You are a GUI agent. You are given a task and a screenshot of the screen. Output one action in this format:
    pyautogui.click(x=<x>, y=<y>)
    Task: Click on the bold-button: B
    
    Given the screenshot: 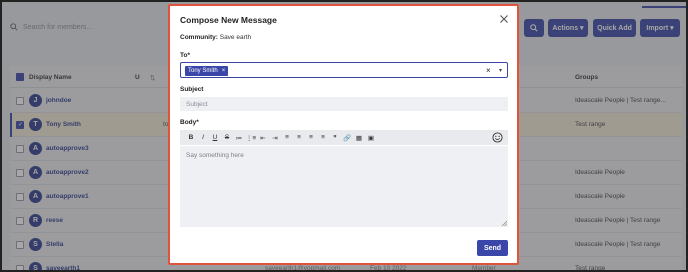 What is the action you would take?
    pyautogui.click(x=191, y=138)
    